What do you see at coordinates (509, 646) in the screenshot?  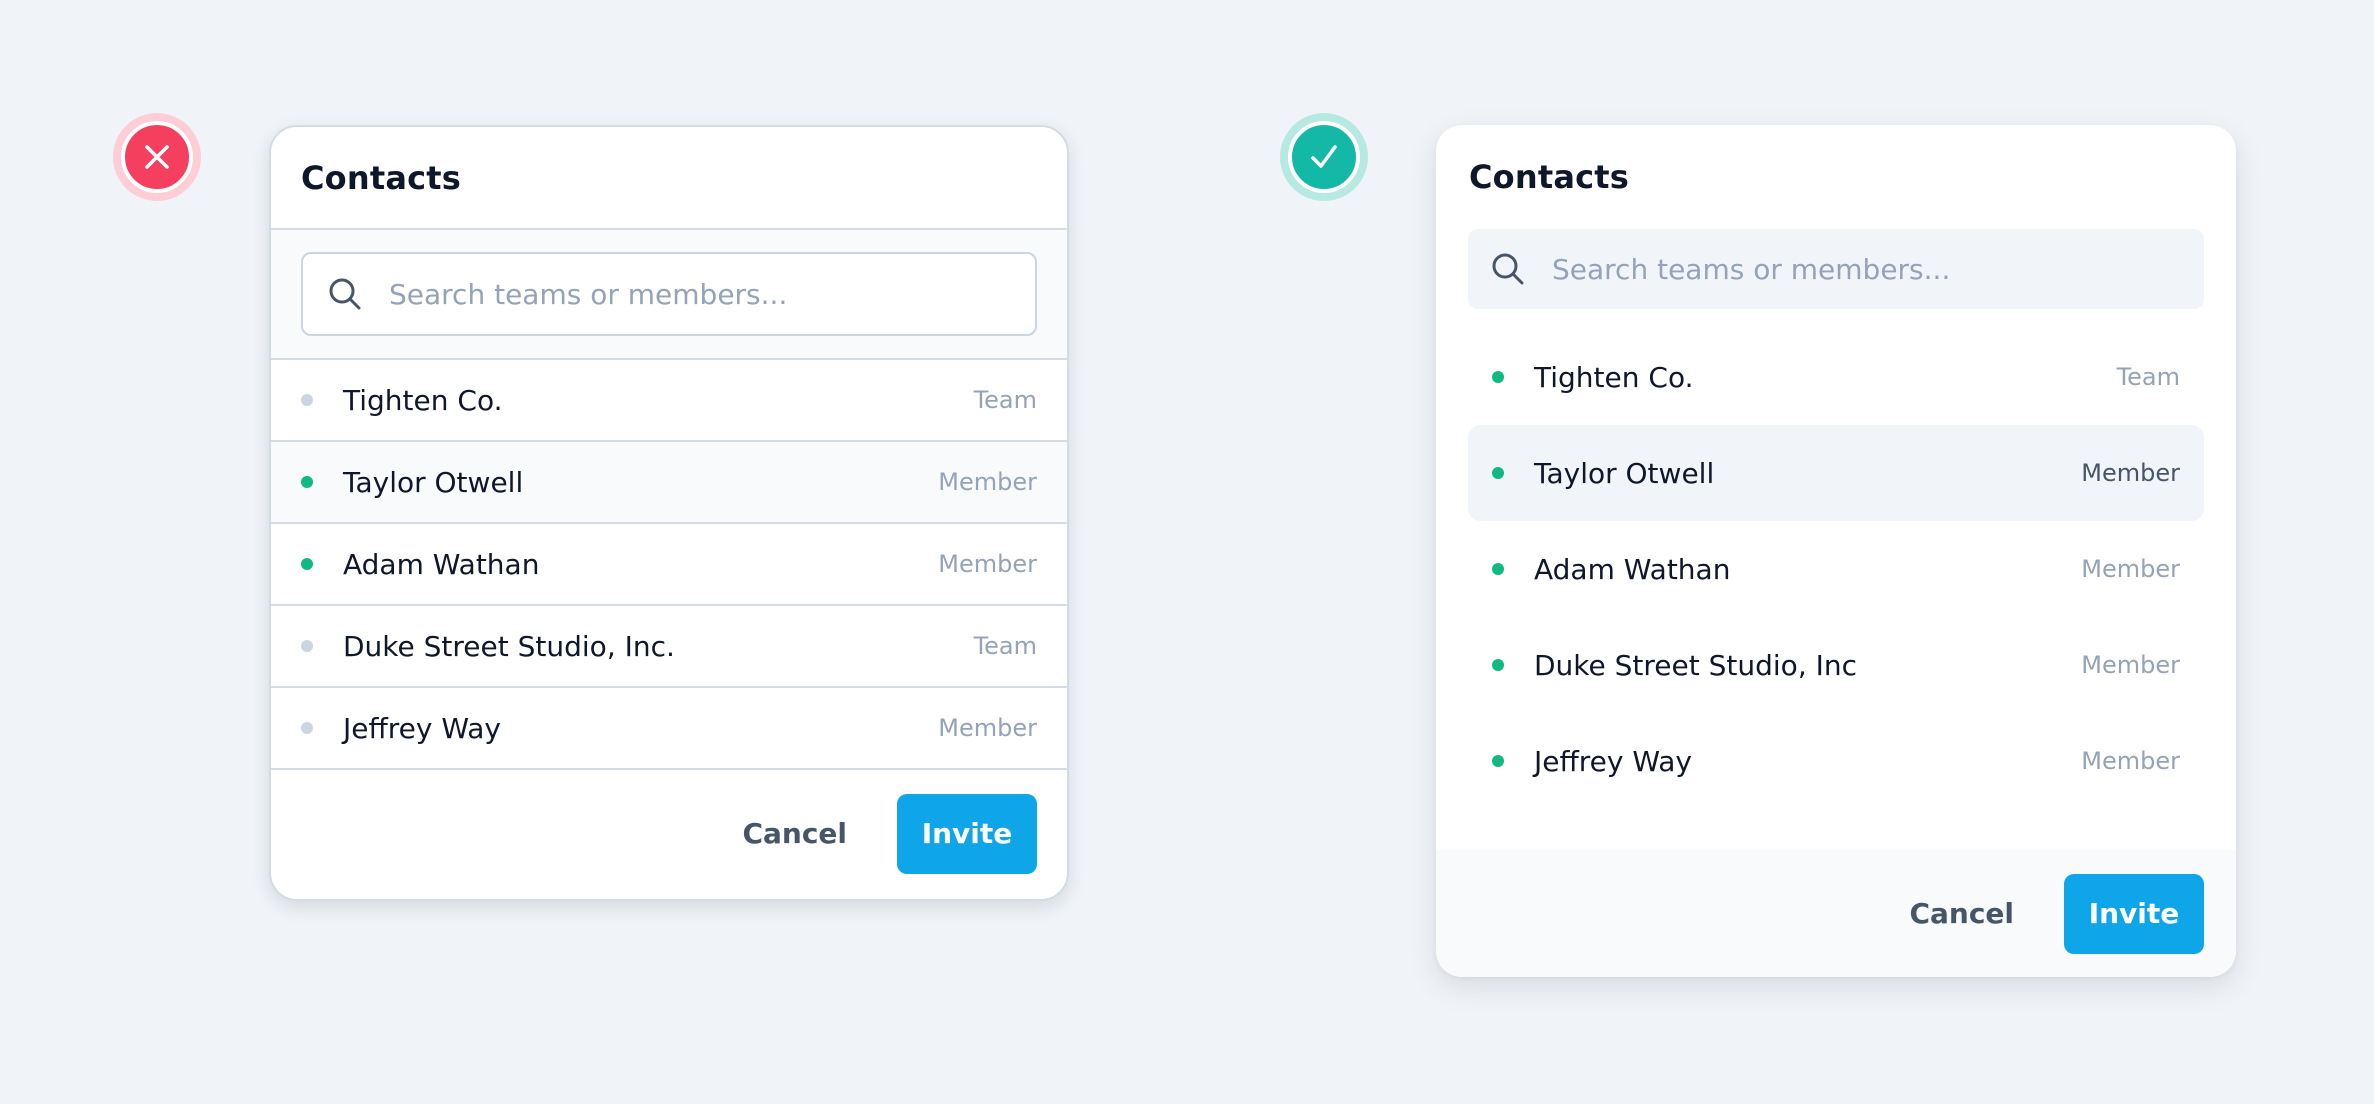 I see `contact-name: Duke Street Studio, Inc.` at bounding box center [509, 646].